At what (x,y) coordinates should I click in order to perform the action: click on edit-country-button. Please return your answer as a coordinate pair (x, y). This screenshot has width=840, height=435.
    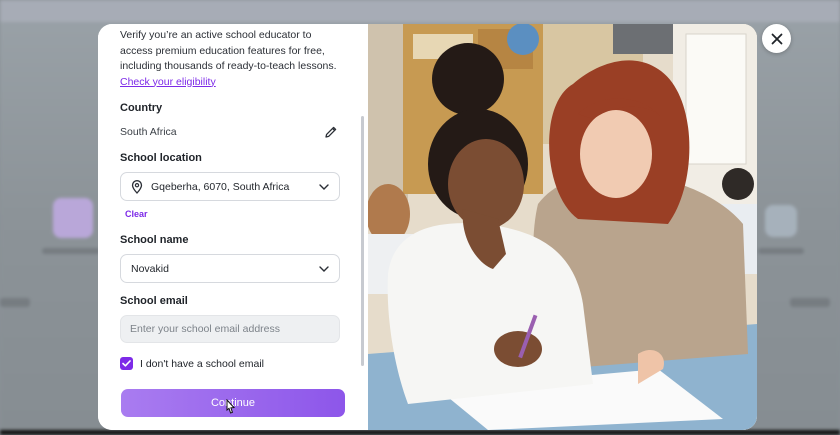
    Looking at the image, I should click on (331, 132).